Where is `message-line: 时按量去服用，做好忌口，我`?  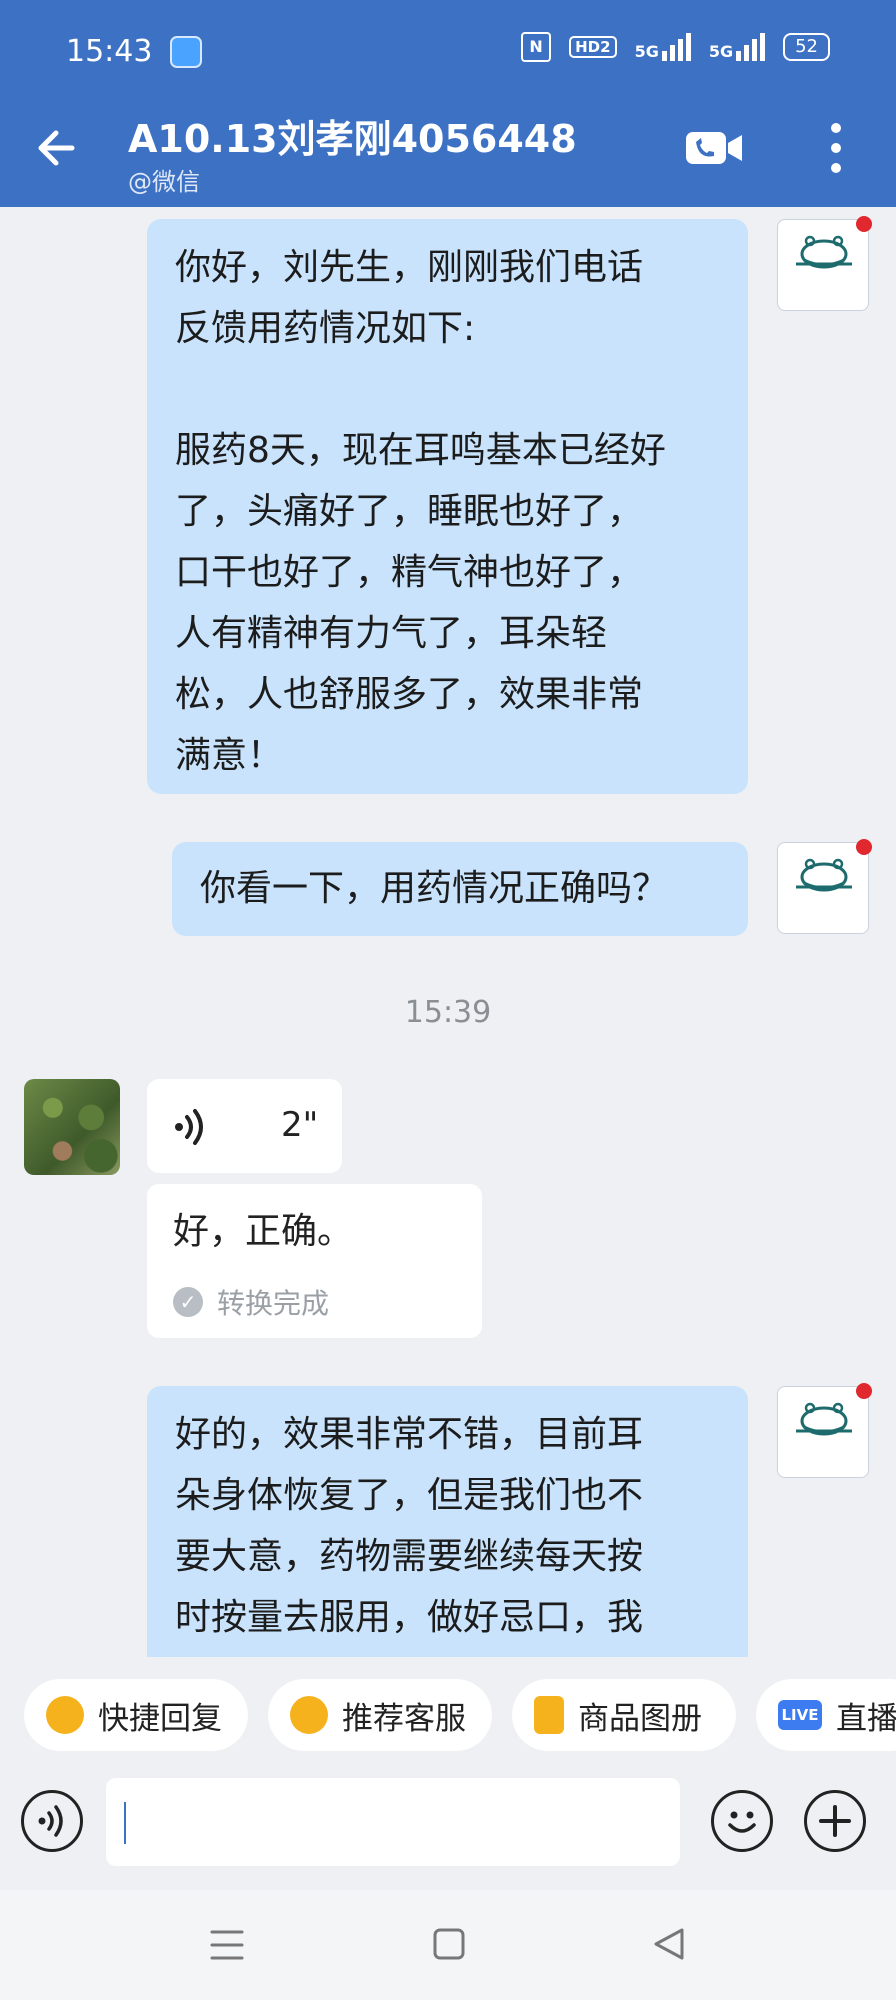 message-line: 时按量去服用，做好忌口，我 is located at coordinates (409, 1617).